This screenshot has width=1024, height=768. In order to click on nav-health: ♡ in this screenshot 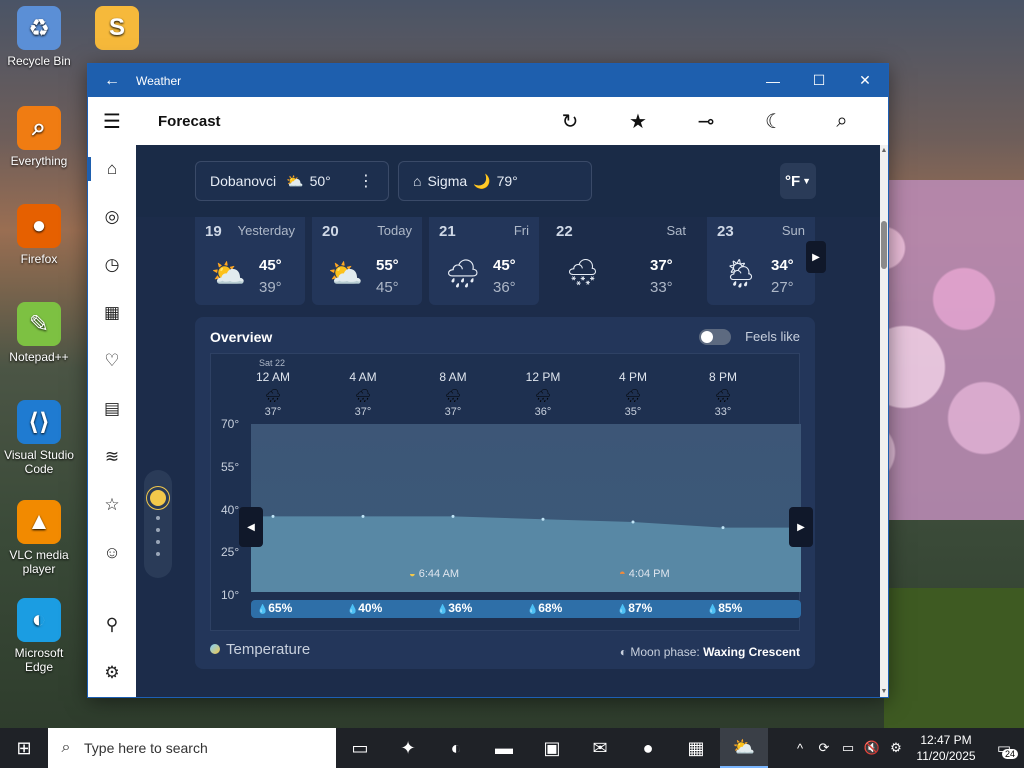, I will do `click(112, 361)`.